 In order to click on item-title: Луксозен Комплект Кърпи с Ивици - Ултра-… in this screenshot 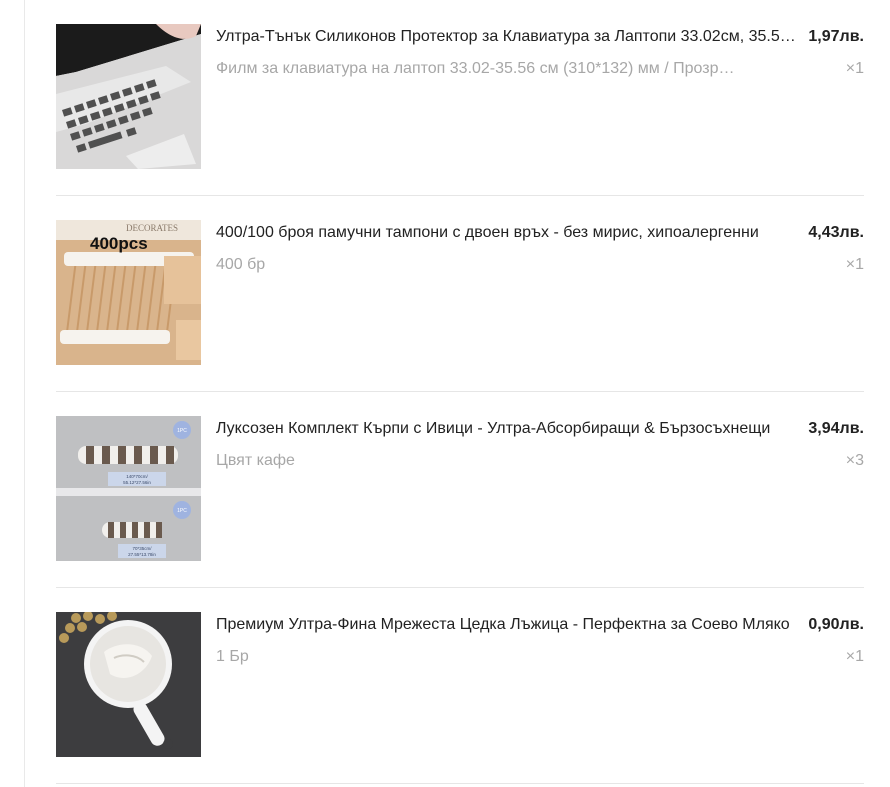, I will do `click(510, 429)`.